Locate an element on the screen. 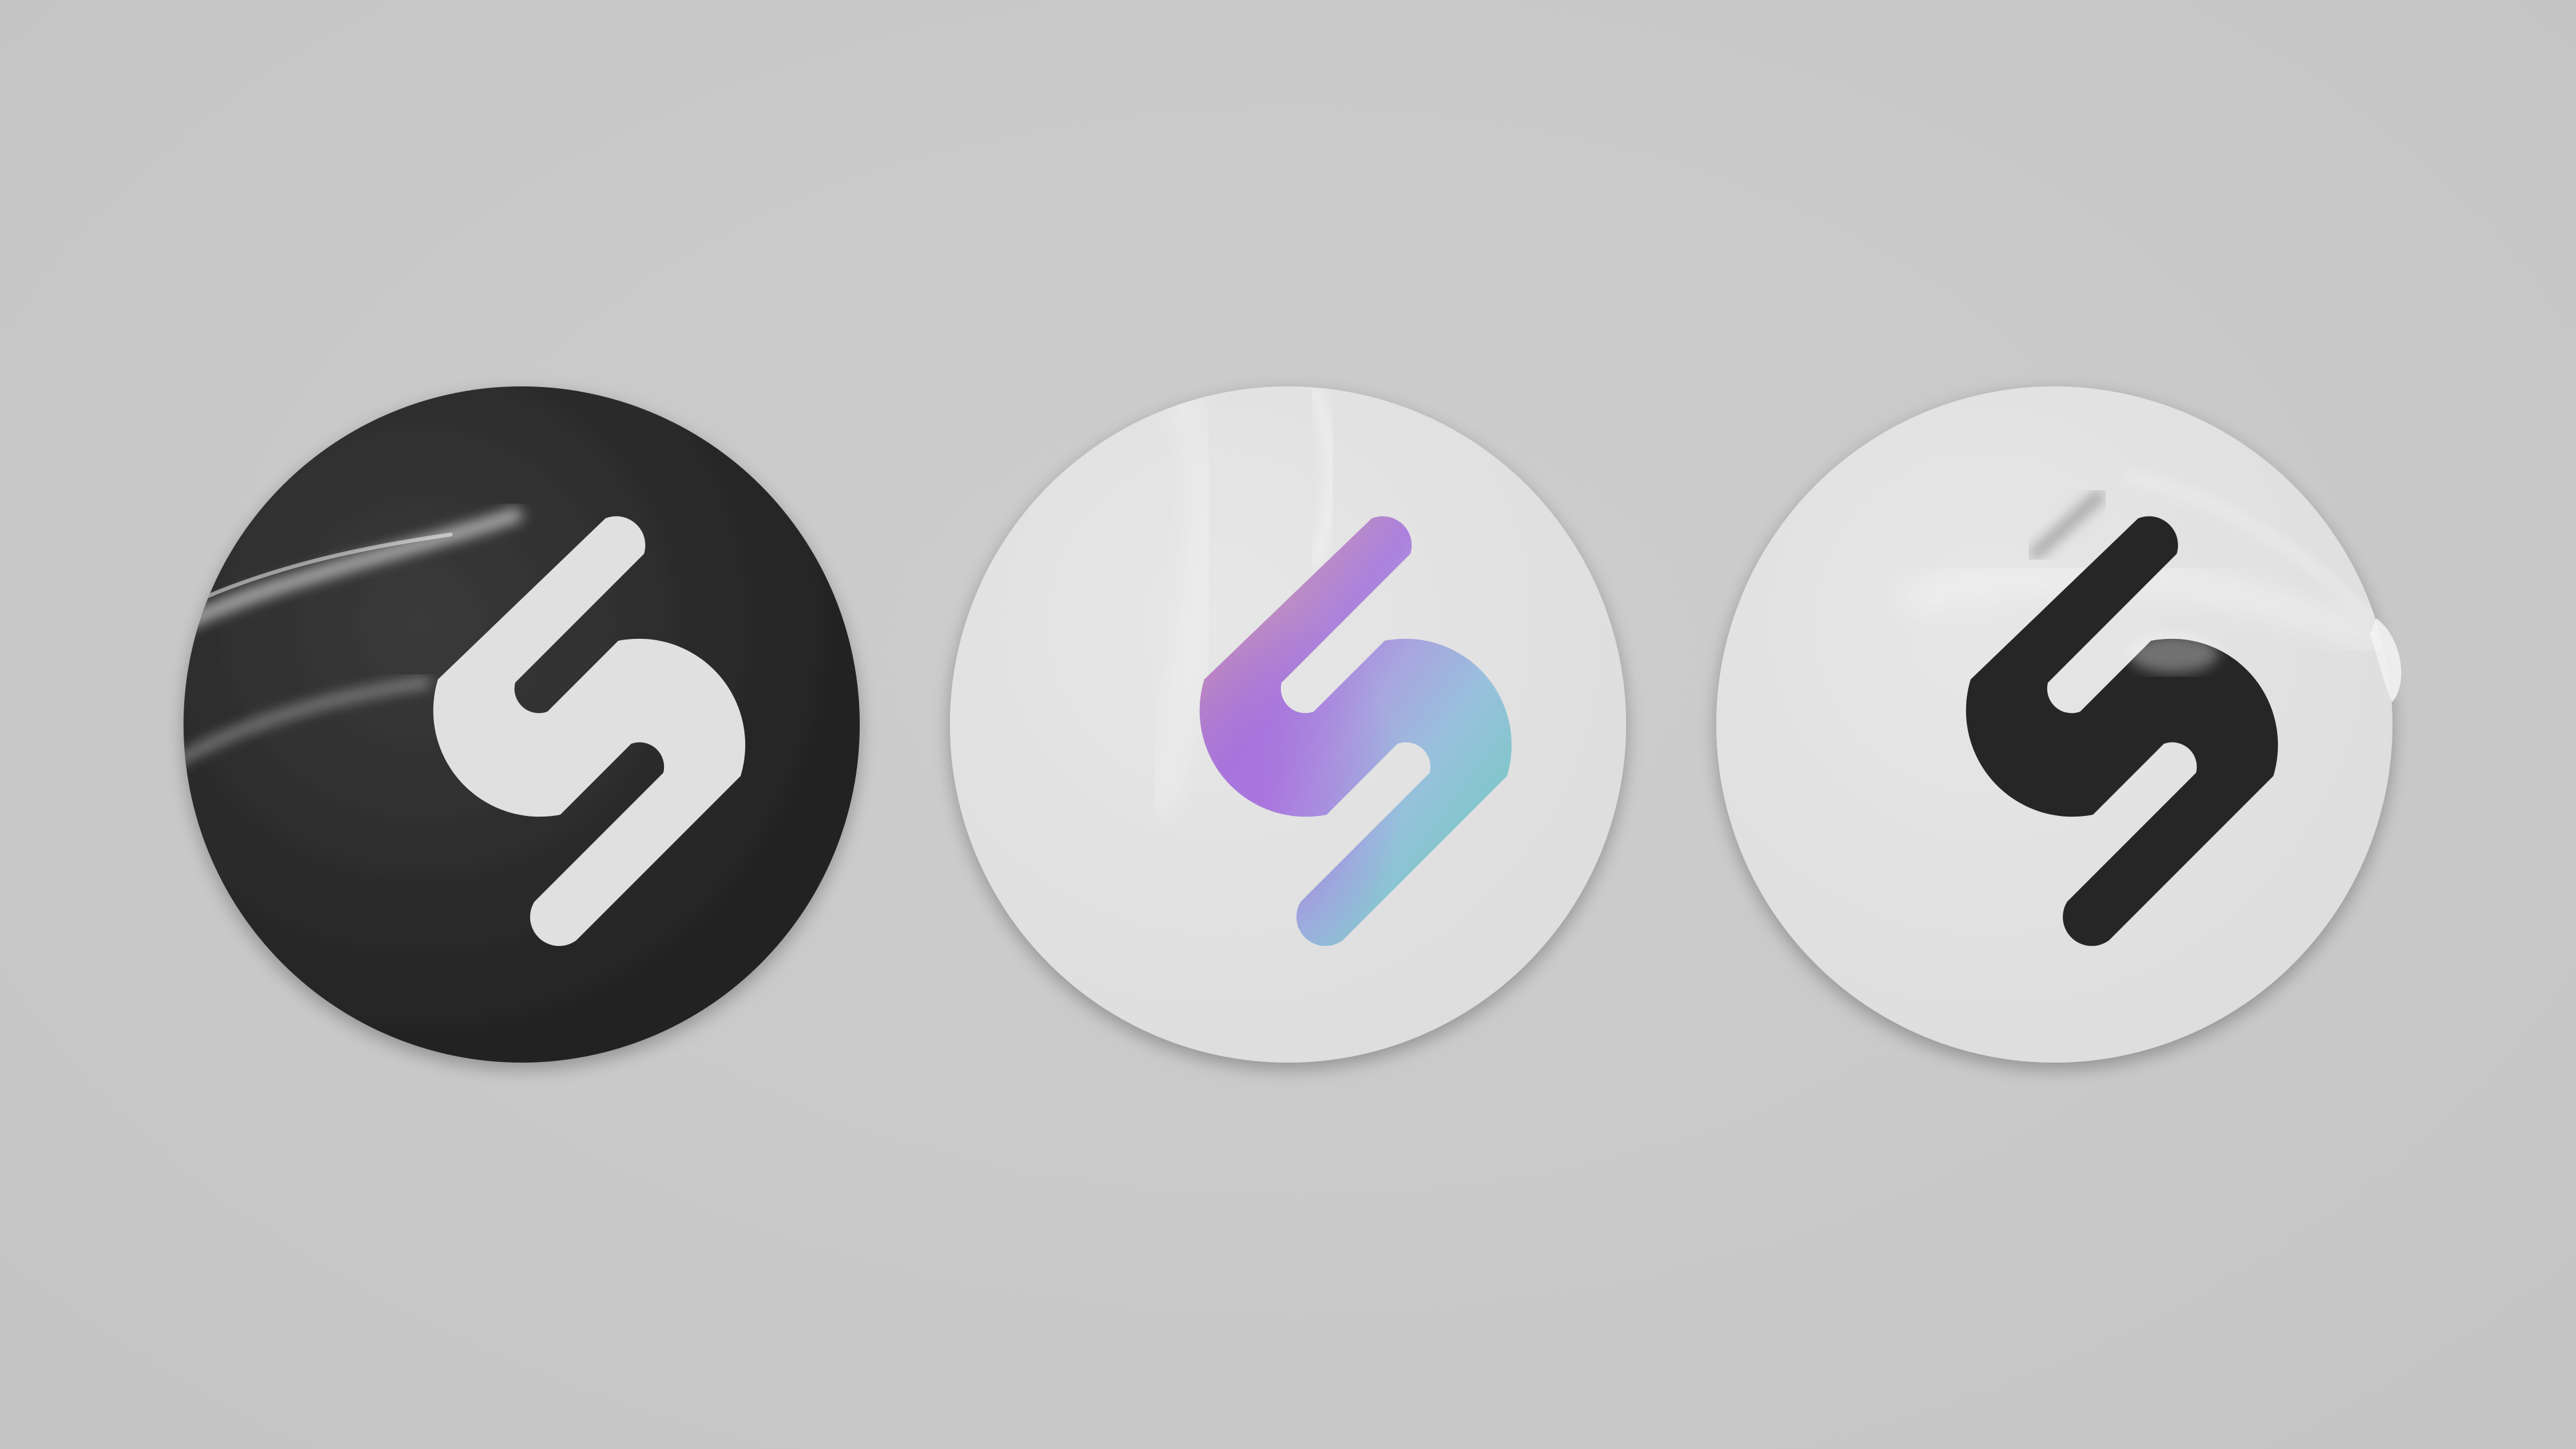 Image resolution: width=2576 pixels, height=1449 pixels. sticker-dark is located at coordinates (522, 724).